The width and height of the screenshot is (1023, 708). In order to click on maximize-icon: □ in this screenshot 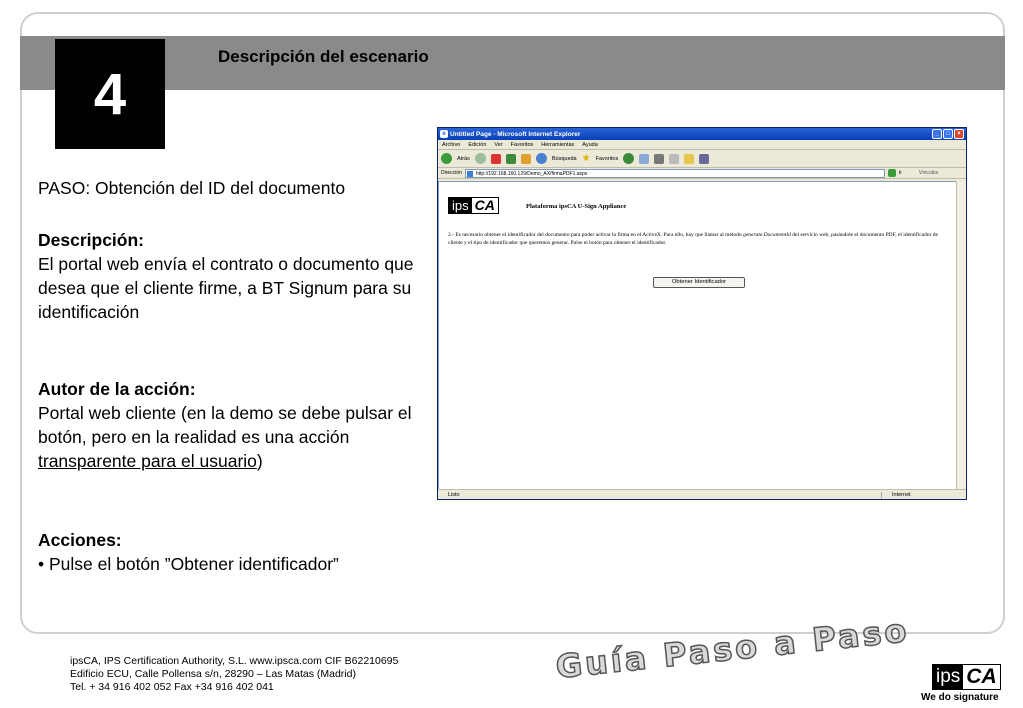, I will do `click(948, 134)`.